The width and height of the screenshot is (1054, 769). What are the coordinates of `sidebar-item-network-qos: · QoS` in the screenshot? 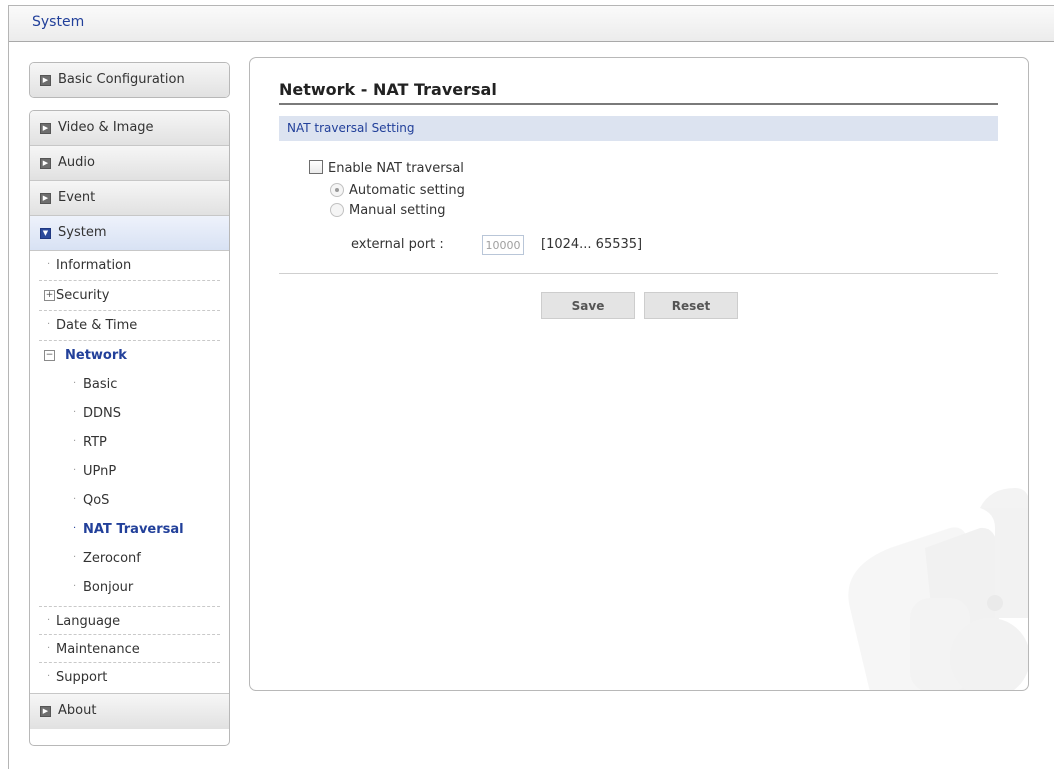 It's located at (125, 501).